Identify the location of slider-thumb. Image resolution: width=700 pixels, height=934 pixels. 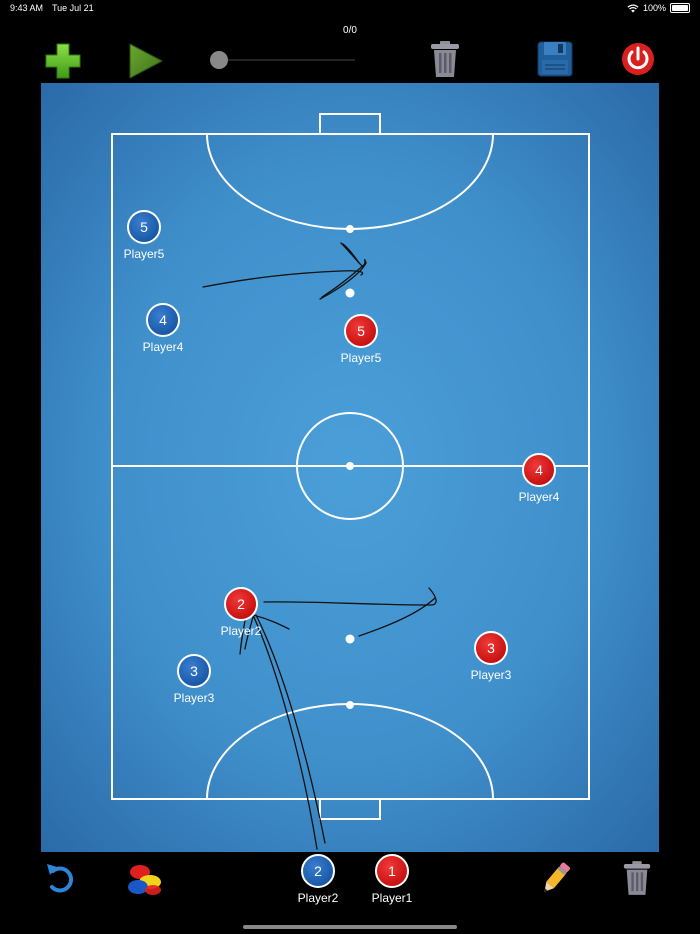
(219, 60).